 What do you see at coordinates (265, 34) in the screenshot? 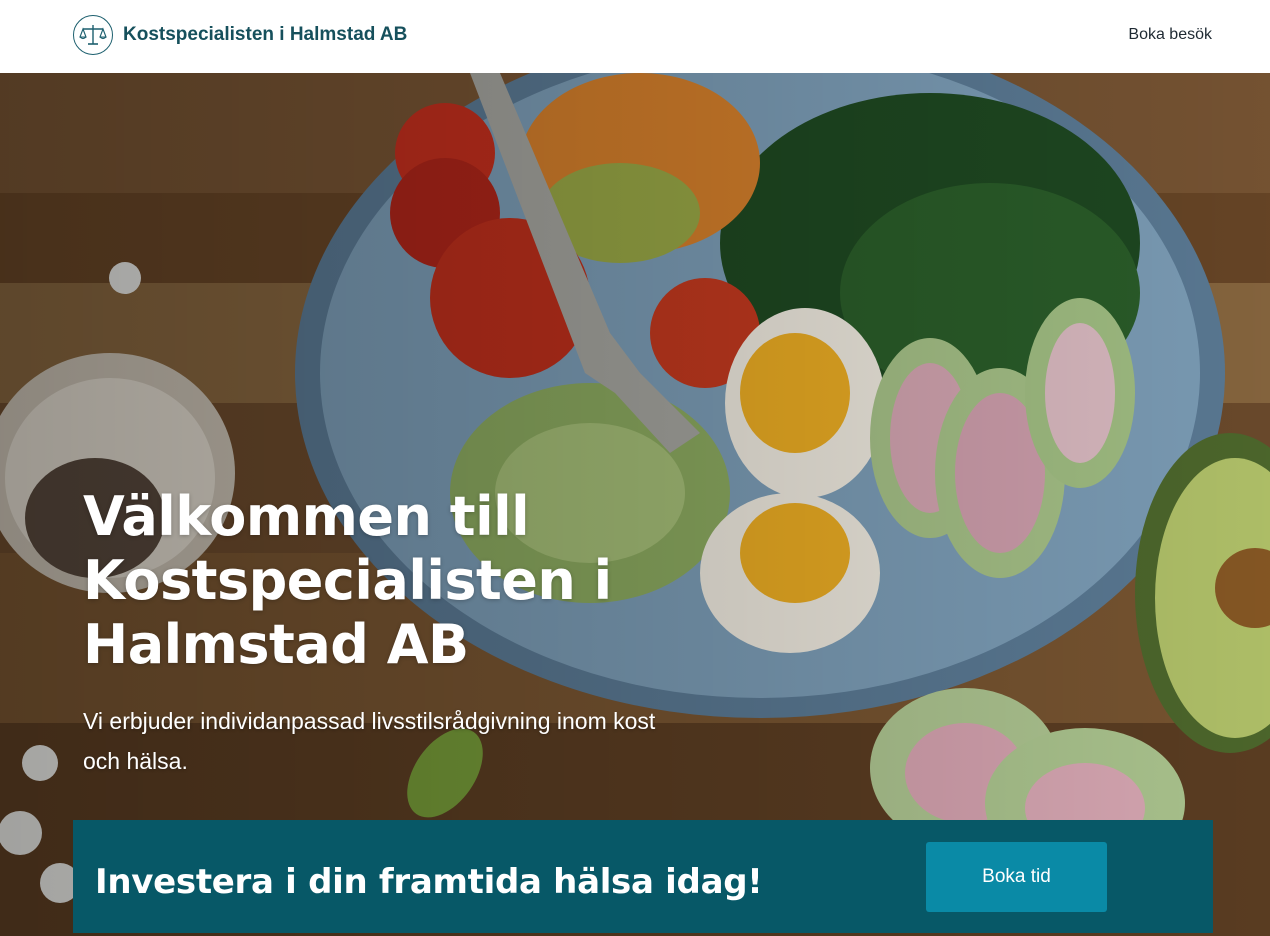
I see `brand-name: Kostspecialisten i Halmstad AB` at bounding box center [265, 34].